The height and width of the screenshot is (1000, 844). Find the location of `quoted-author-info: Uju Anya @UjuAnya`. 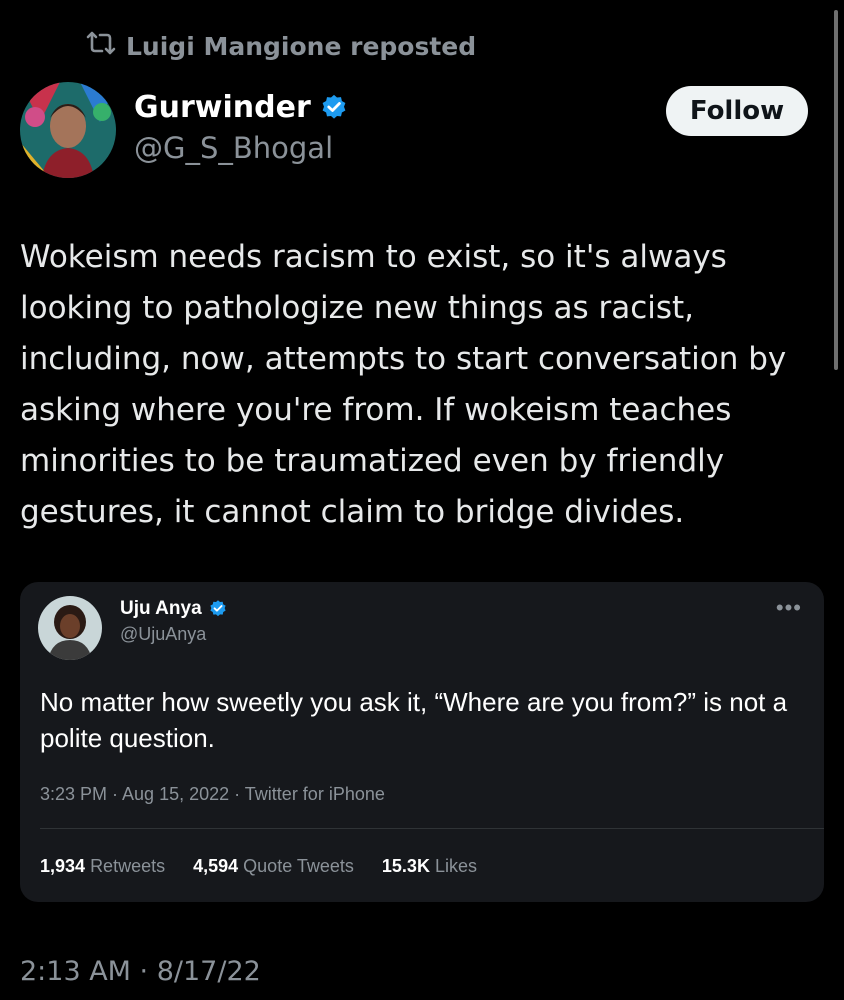

quoted-author-info: Uju Anya @UjuAnya is located at coordinates (174, 621).